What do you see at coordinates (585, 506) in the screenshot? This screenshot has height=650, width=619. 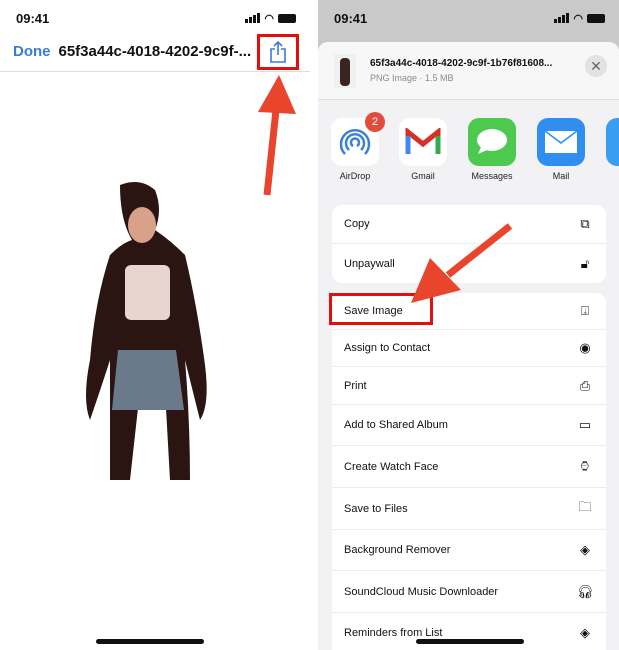 I see `folder-icon: 🗀` at bounding box center [585, 506].